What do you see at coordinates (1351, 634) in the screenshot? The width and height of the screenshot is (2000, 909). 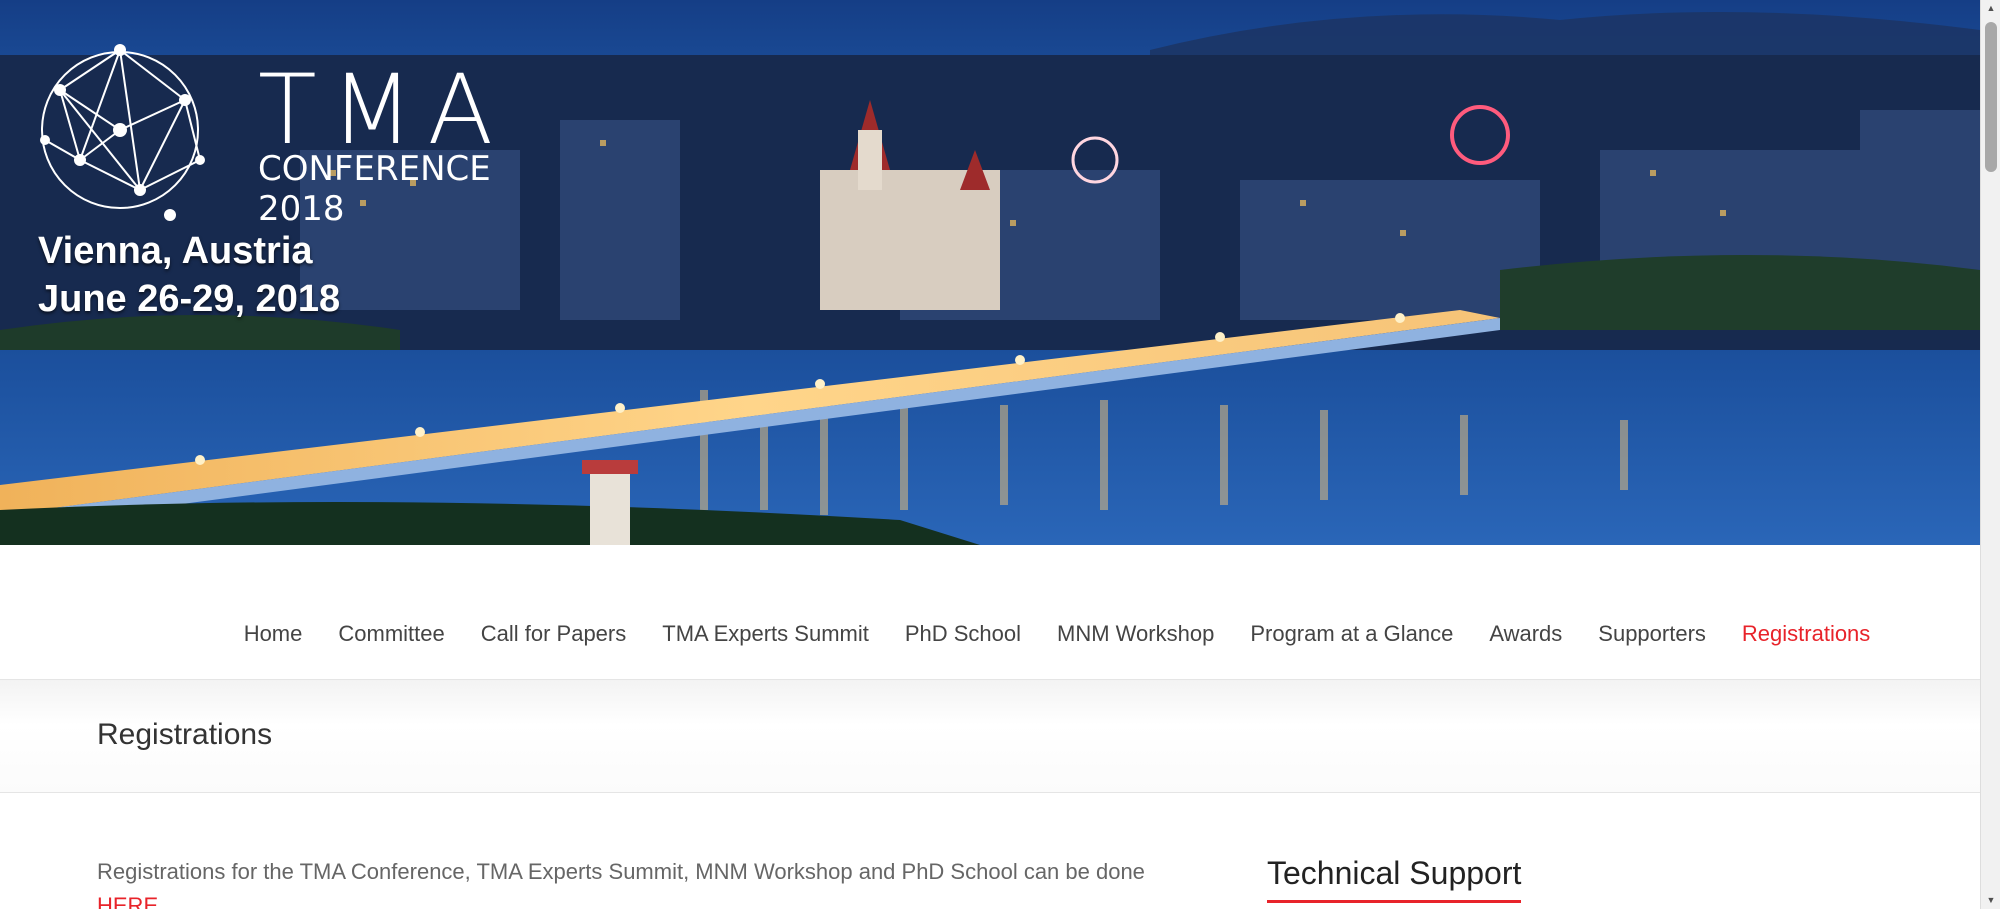 I see `nav-item-program-at-a-glance: Program at a Glance` at bounding box center [1351, 634].